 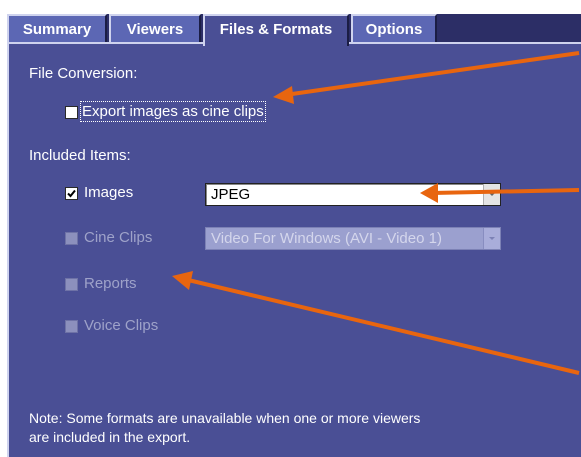 I want to click on export-cine-checkbox, so click(x=71, y=112).